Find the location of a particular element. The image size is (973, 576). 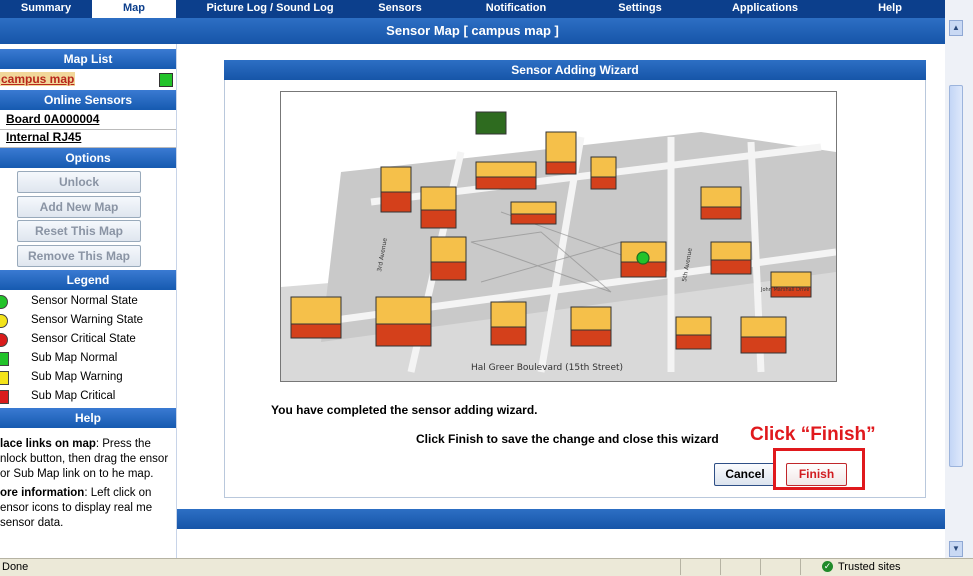

tab-help: Help is located at coordinates (890, 9).